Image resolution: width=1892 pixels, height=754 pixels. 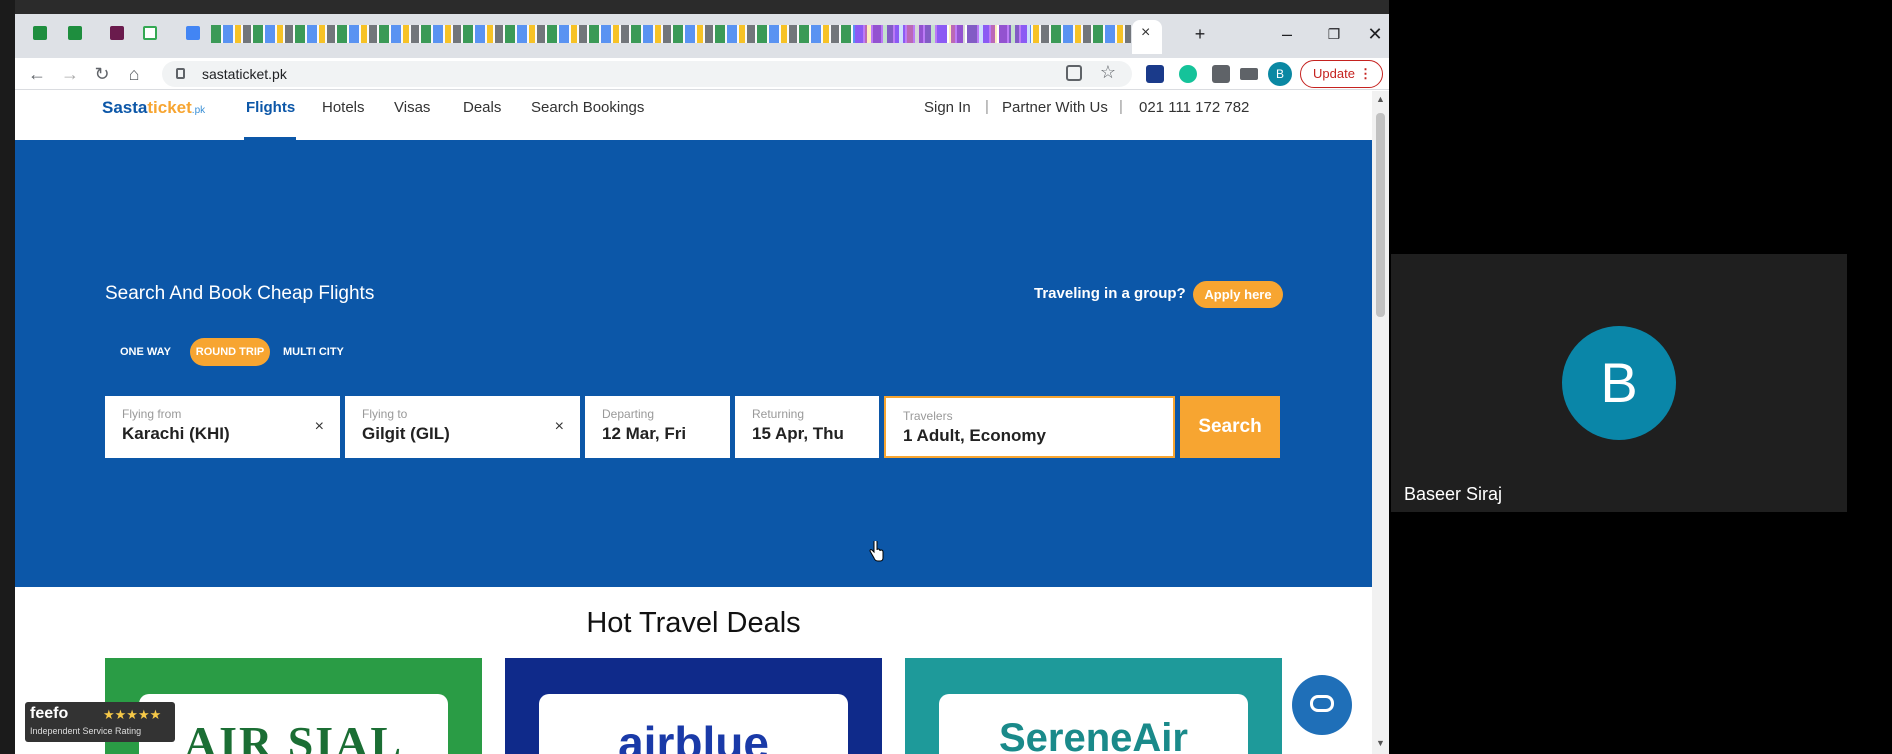 What do you see at coordinates (102, 74) in the screenshot?
I see `reload-icon: ↻` at bounding box center [102, 74].